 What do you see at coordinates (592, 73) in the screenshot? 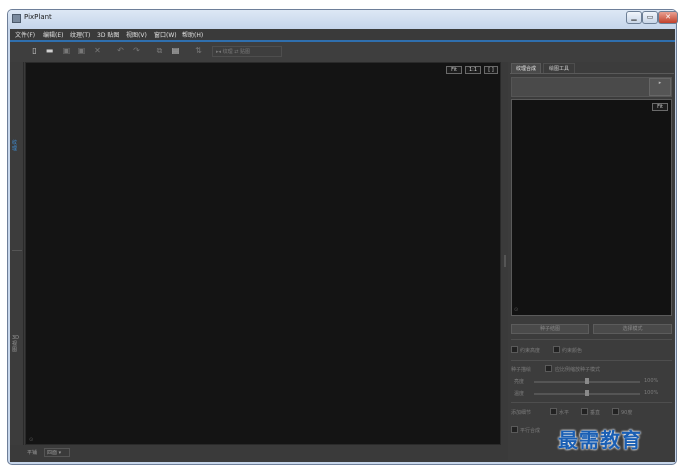
I see `tab-underline` at bounding box center [592, 73].